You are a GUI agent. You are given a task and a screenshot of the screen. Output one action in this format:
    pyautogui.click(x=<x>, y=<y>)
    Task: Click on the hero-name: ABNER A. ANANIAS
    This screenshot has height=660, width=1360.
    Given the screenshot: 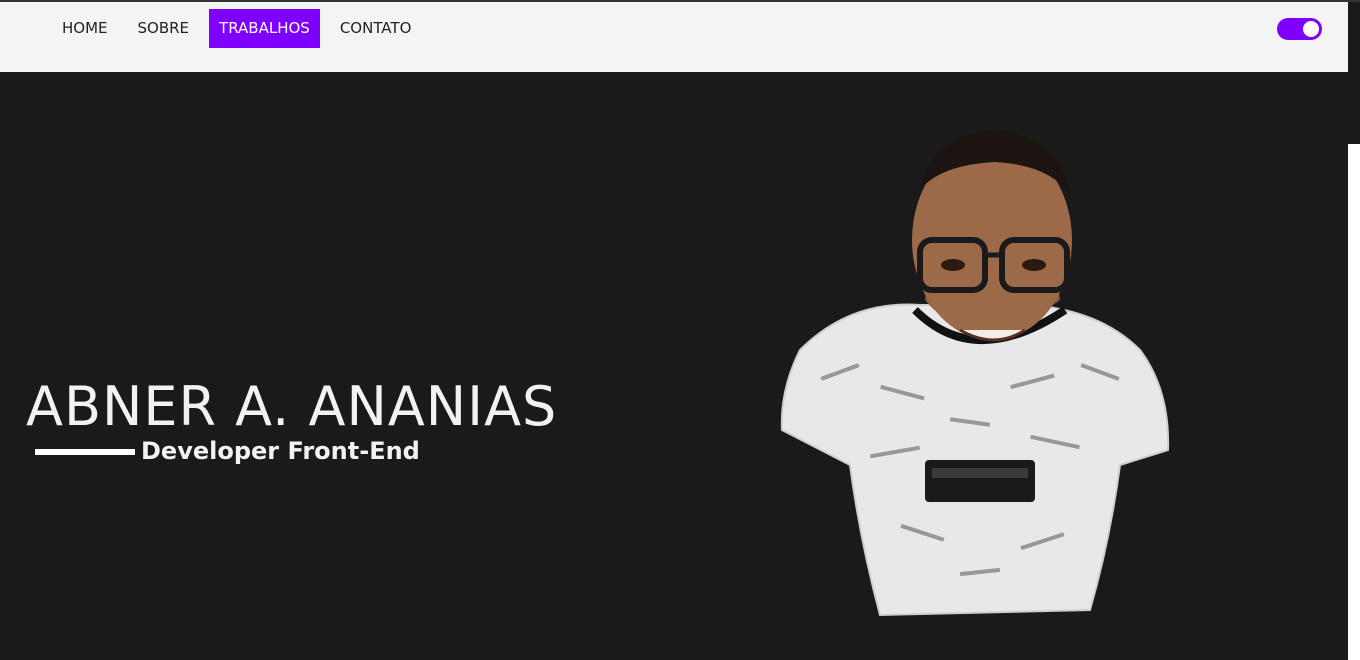 What is the action you would take?
    pyautogui.click(x=292, y=406)
    